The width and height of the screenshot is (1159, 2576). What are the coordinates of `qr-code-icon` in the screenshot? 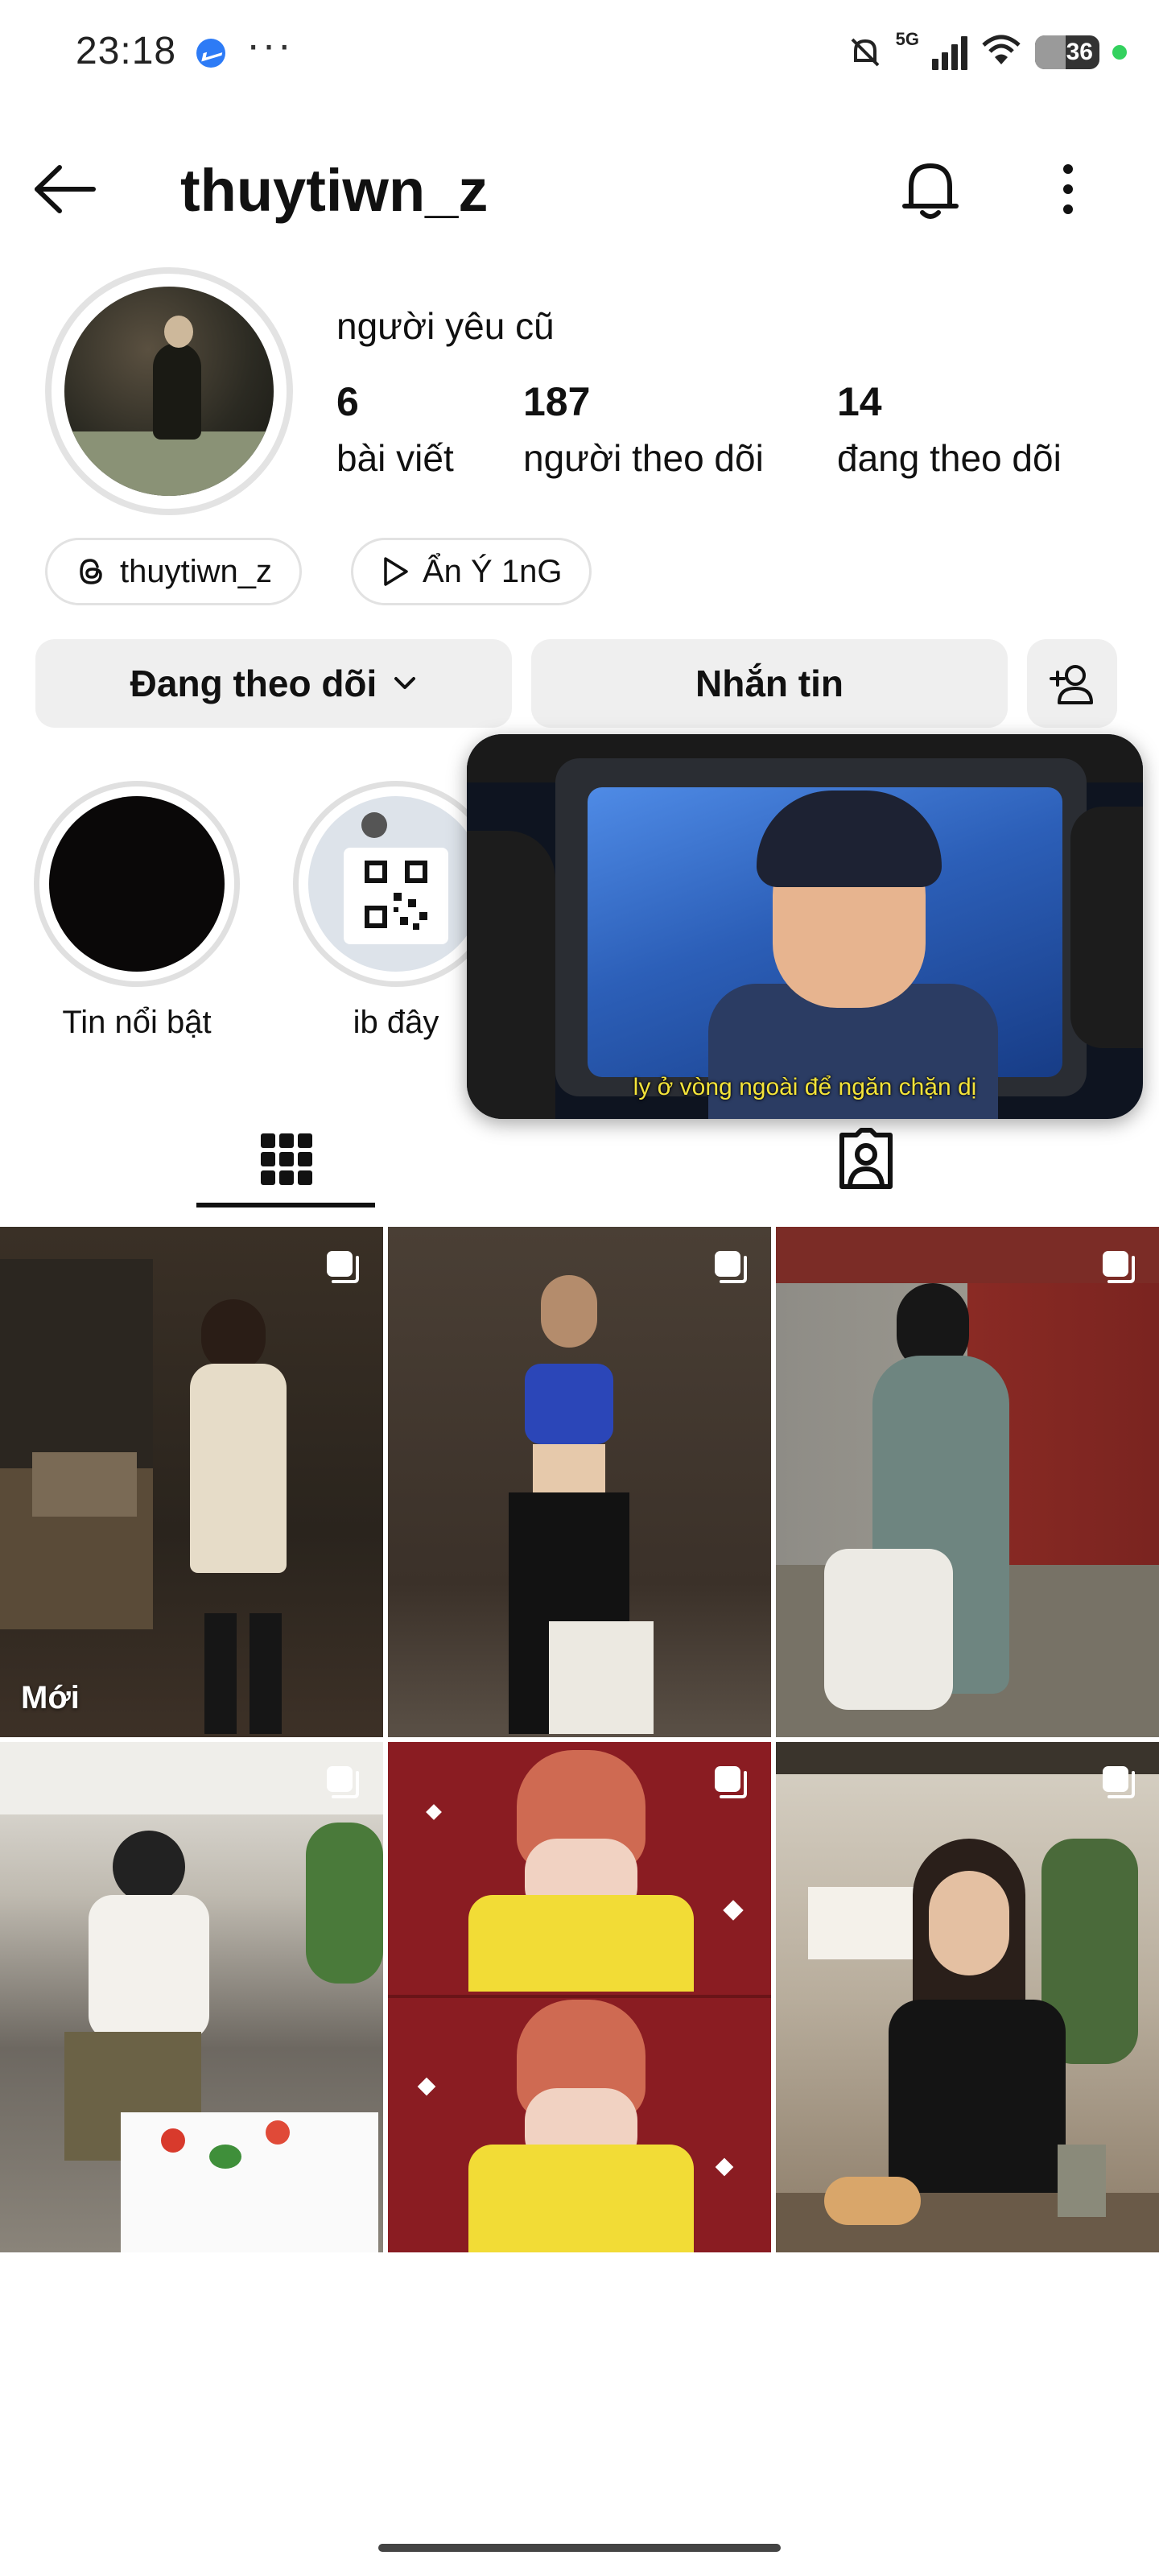 It's located at (396, 895).